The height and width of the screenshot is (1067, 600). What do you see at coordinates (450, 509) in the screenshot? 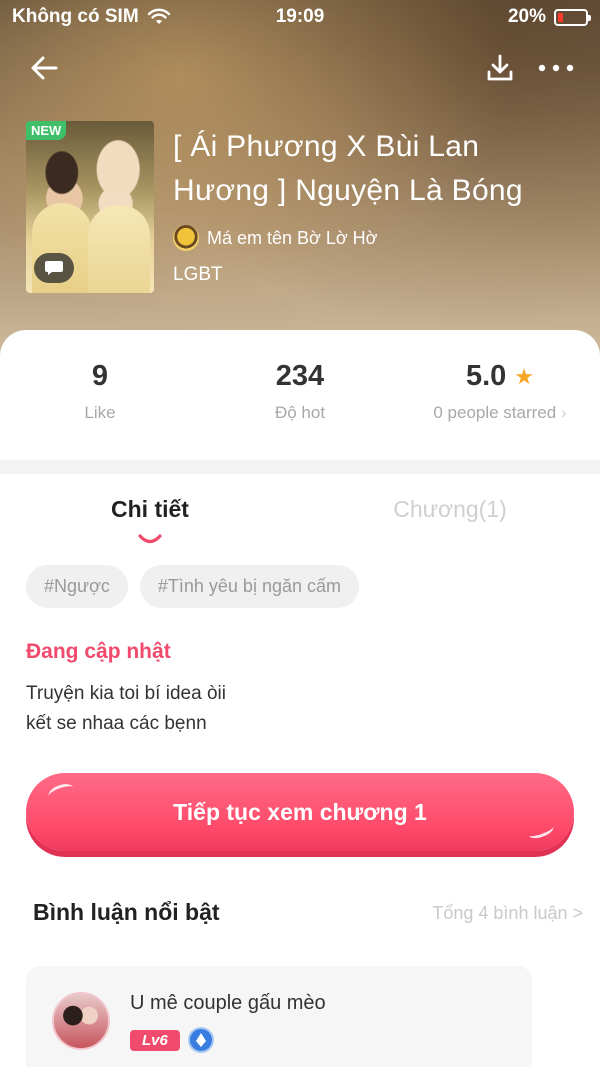
I see `tab-chapters: Chương(1)` at bounding box center [450, 509].